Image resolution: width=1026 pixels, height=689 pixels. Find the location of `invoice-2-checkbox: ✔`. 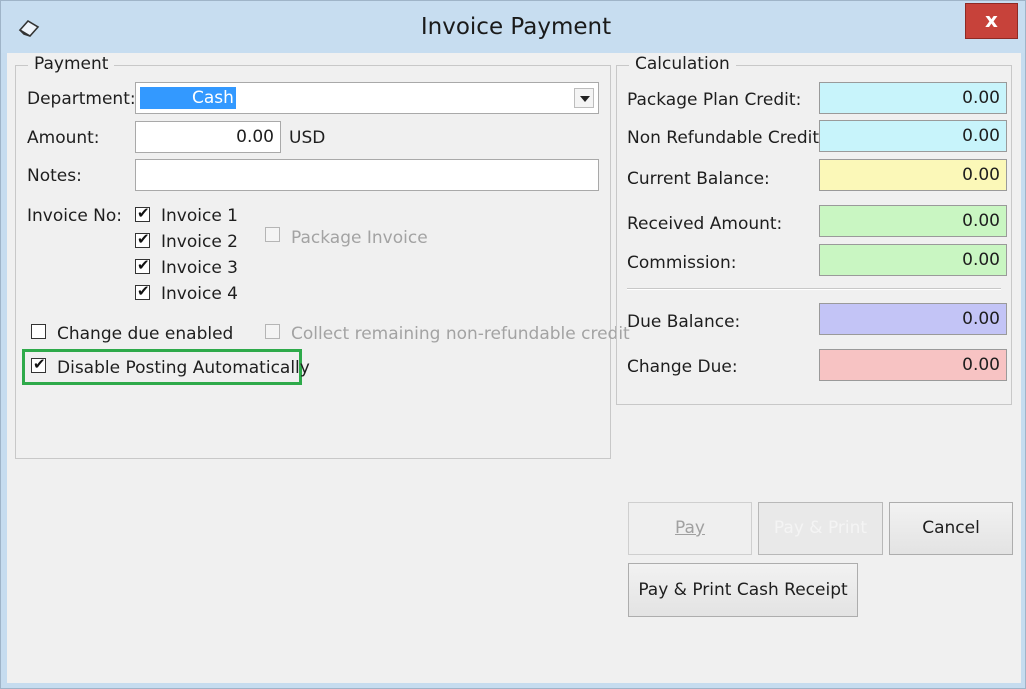

invoice-2-checkbox: ✔ is located at coordinates (142, 239).